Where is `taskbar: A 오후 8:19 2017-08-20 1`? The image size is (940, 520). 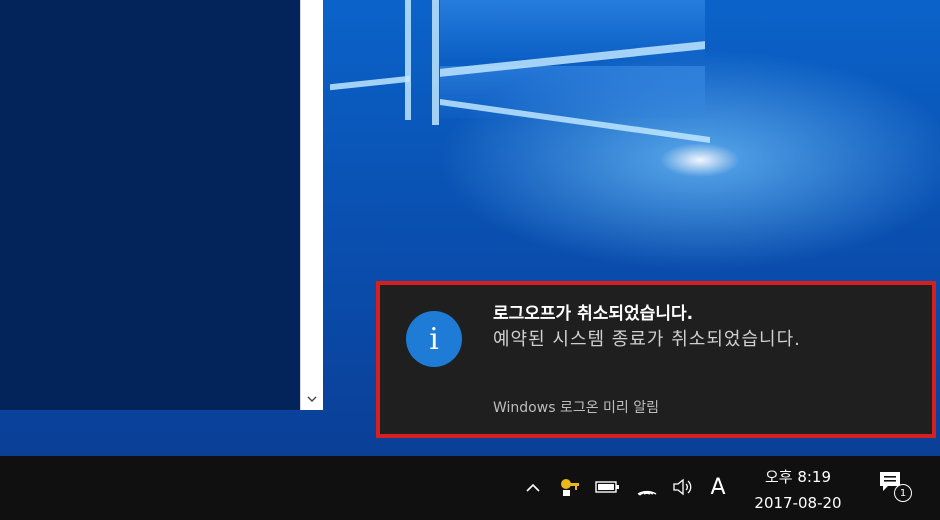
taskbar: A 오후 8:19 2017-08-20 1 is located at coordinates (470, 488).